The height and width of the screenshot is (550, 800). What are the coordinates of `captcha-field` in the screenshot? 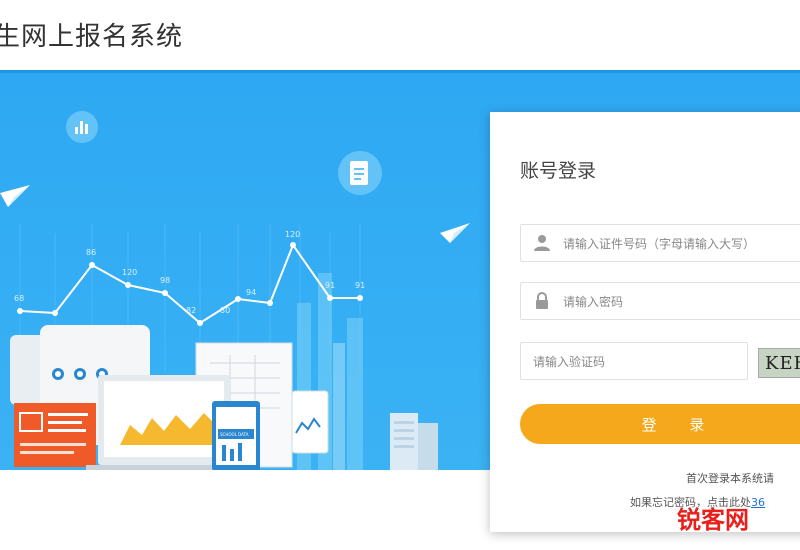 It's located at (634, 361).